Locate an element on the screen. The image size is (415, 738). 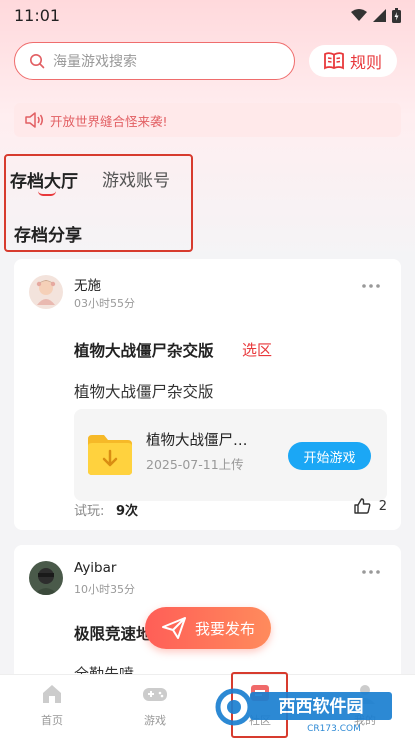
post-description: 植物大战僵尸杂交版 is located at coordinates (144, 392).